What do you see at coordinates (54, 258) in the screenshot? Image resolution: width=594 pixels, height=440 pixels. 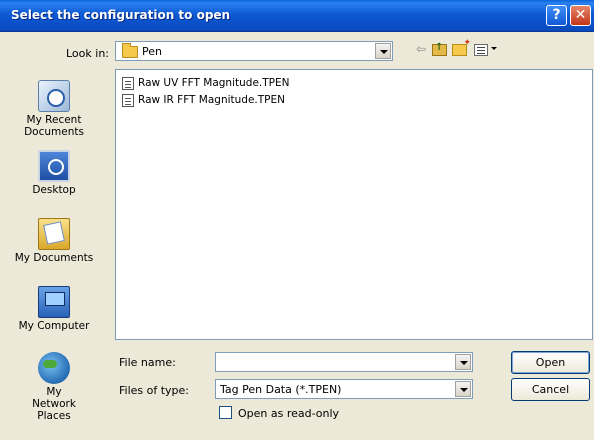 I see `place-label: My Documents` at bounding box center [54, 258].